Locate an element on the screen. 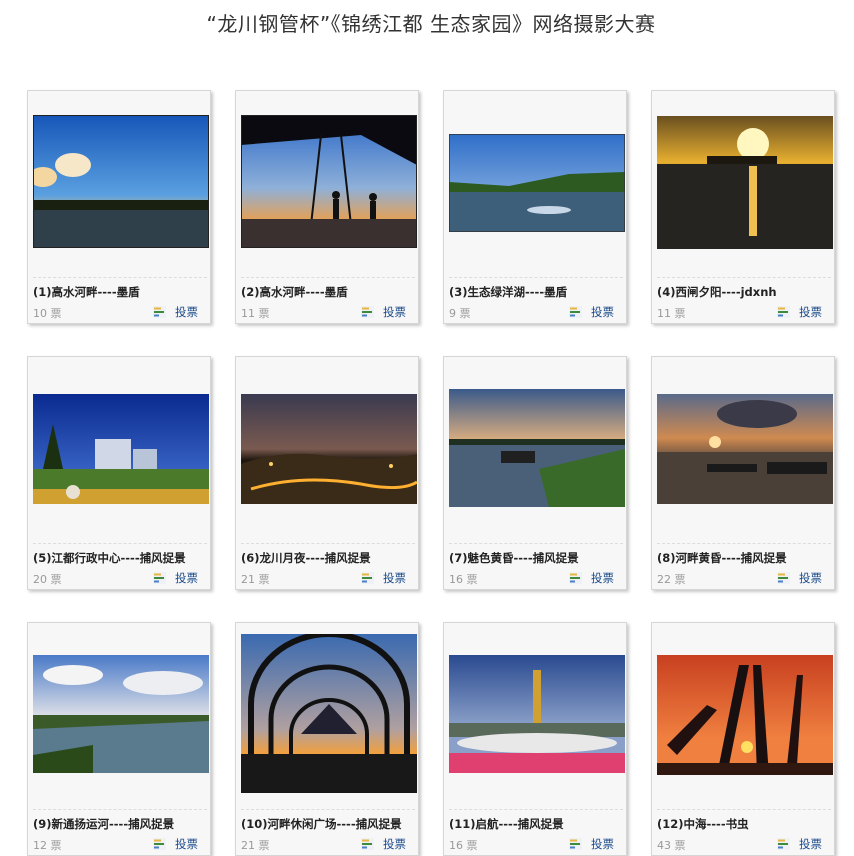 The image size is (854, 856). photo-card-1: (1)高水河畔----墨盾 10 票 投票 is located at coordinates (119, 207).